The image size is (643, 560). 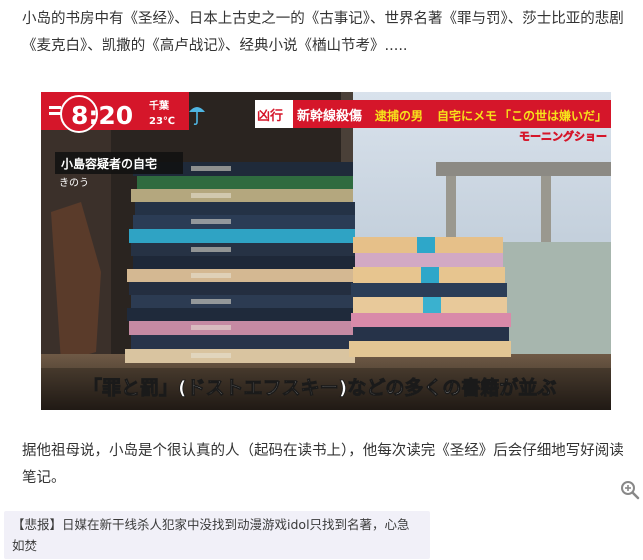 What do you see at coordinates (553, 115) in the screenshot?
I see `headline-quote: 「この世は嫌いだ」` at bounding box center [553, 115].